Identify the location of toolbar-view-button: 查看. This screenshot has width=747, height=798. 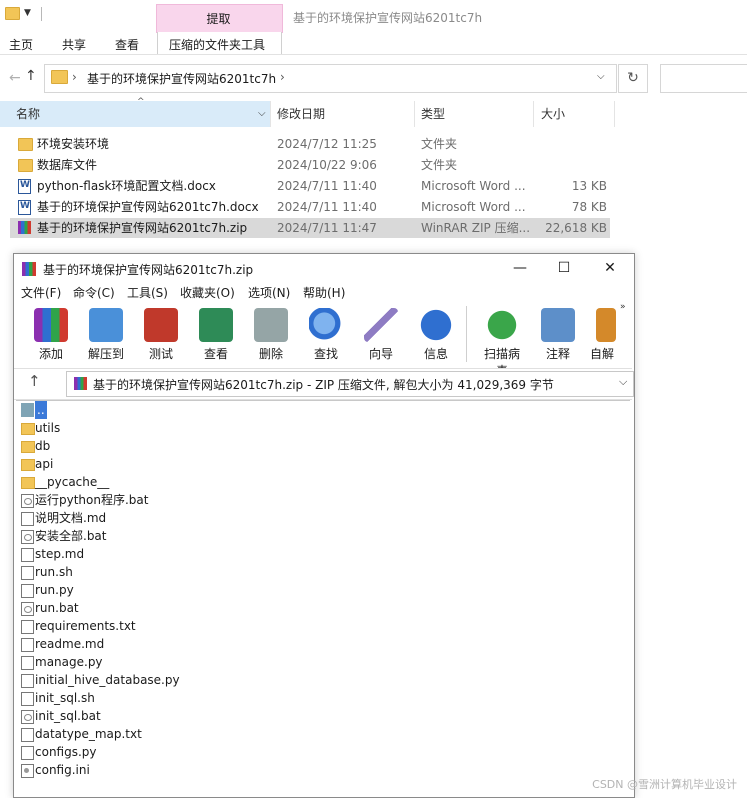
(216, 332).